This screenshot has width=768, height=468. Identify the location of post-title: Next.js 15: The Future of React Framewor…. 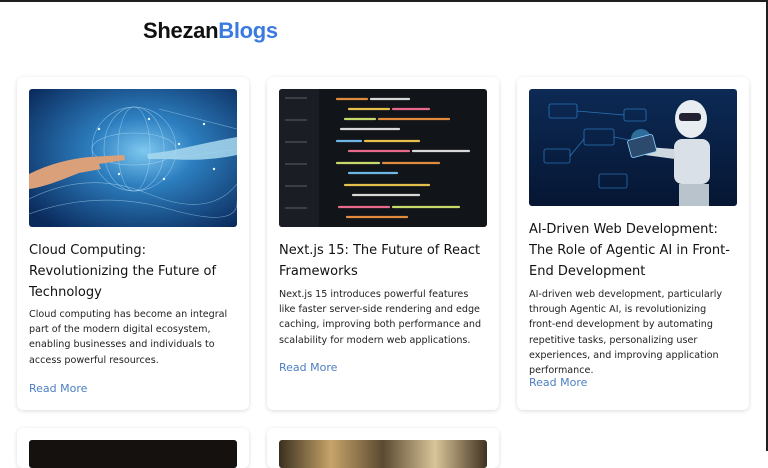
(385, 261).